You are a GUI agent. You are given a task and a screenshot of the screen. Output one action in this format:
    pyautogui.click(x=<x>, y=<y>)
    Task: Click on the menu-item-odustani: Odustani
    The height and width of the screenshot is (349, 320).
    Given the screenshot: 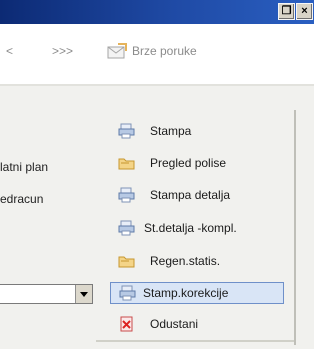 What is the action you would take?
    pyautogui.click(x=196, y=324)
    